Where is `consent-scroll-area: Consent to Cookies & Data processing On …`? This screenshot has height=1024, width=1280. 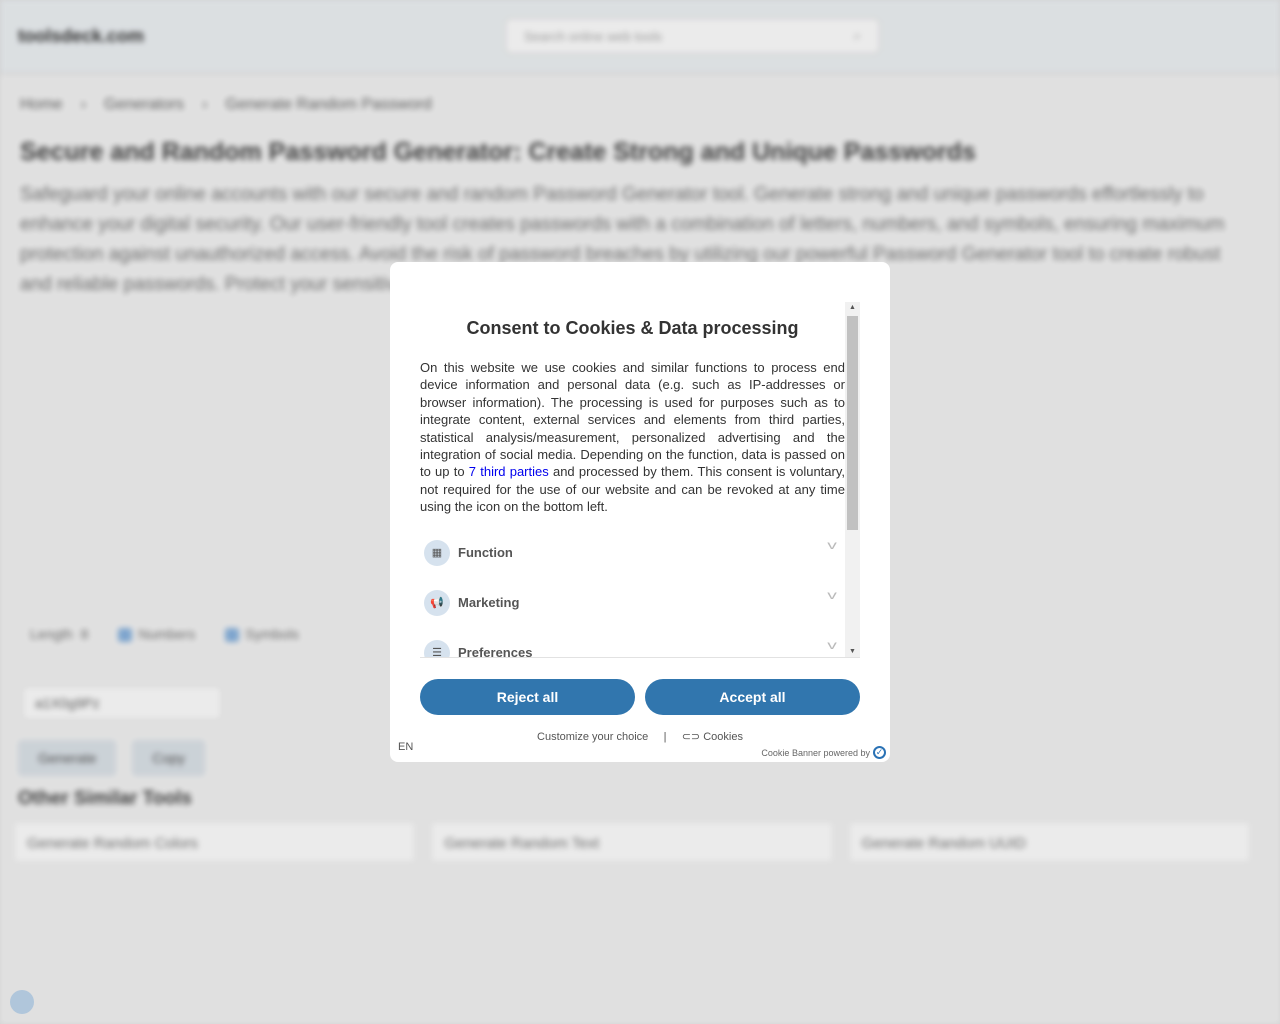
consent-scroll-area: Consent to Cookies & Data processing On … is located at coordinates (640, 480).